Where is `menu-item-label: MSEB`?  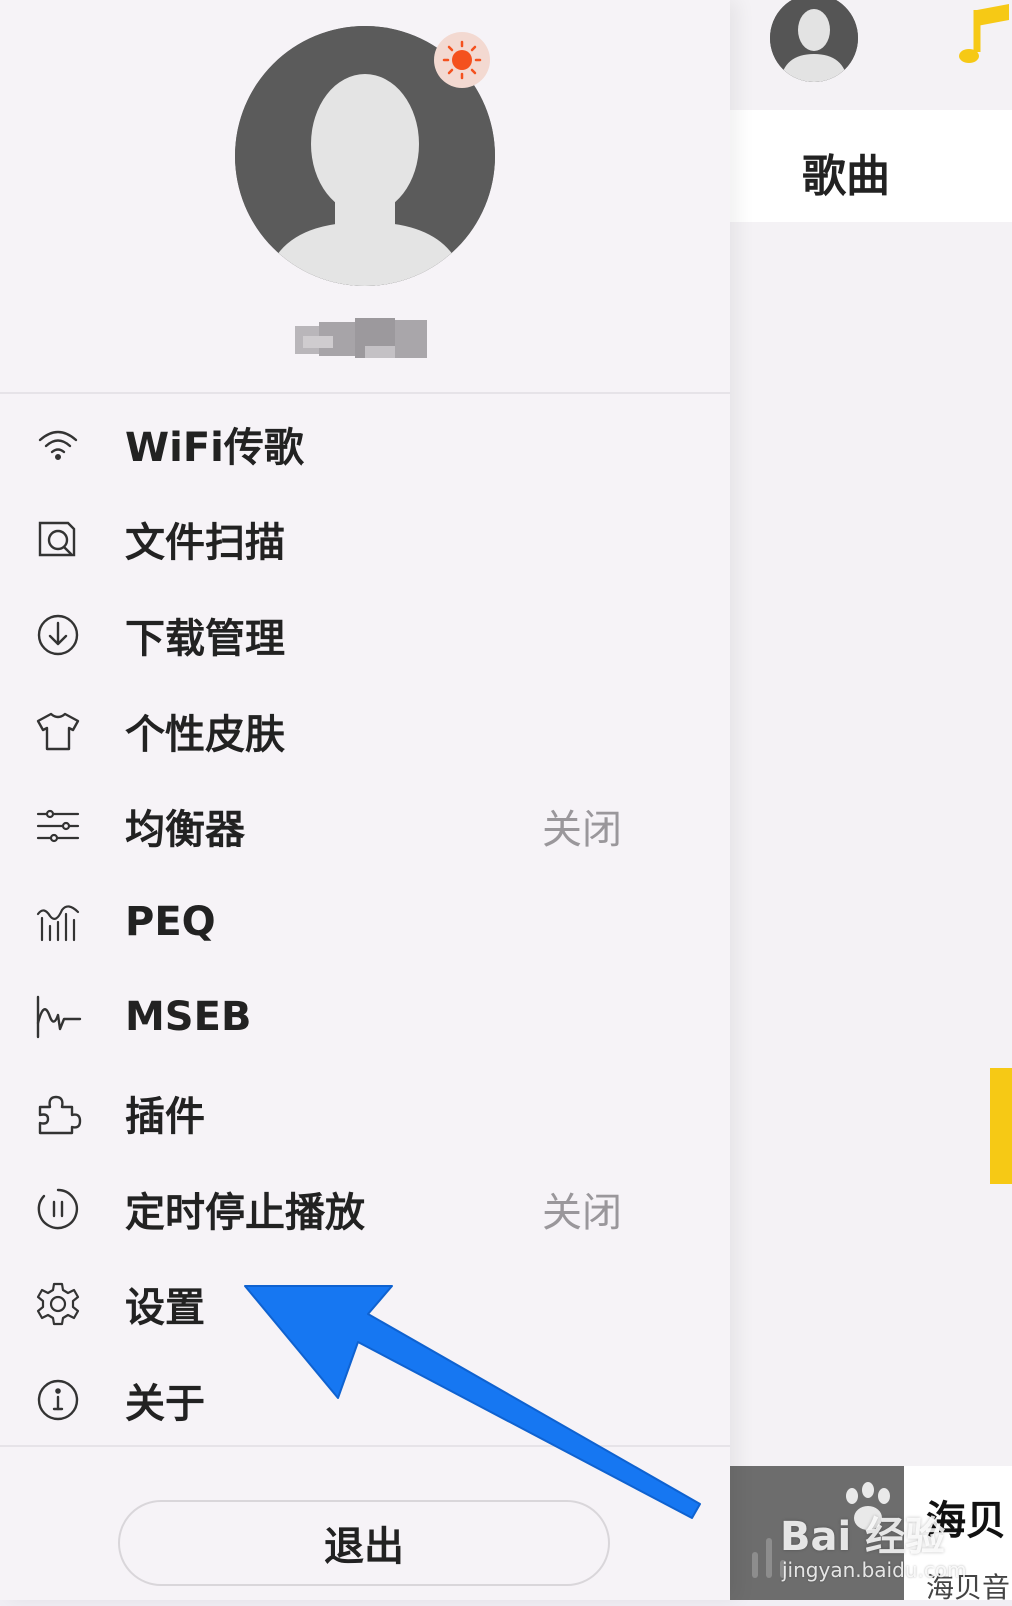
menu-item-label: MSEB is located at coordinates (188, 1017).